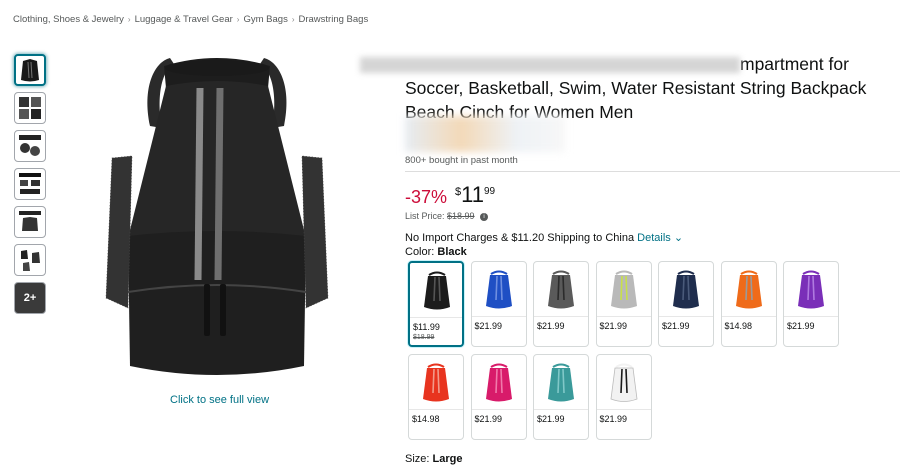 This screenshot has height=465, width=922. I want to click on color-label: Color: Black, so click(436, 252).